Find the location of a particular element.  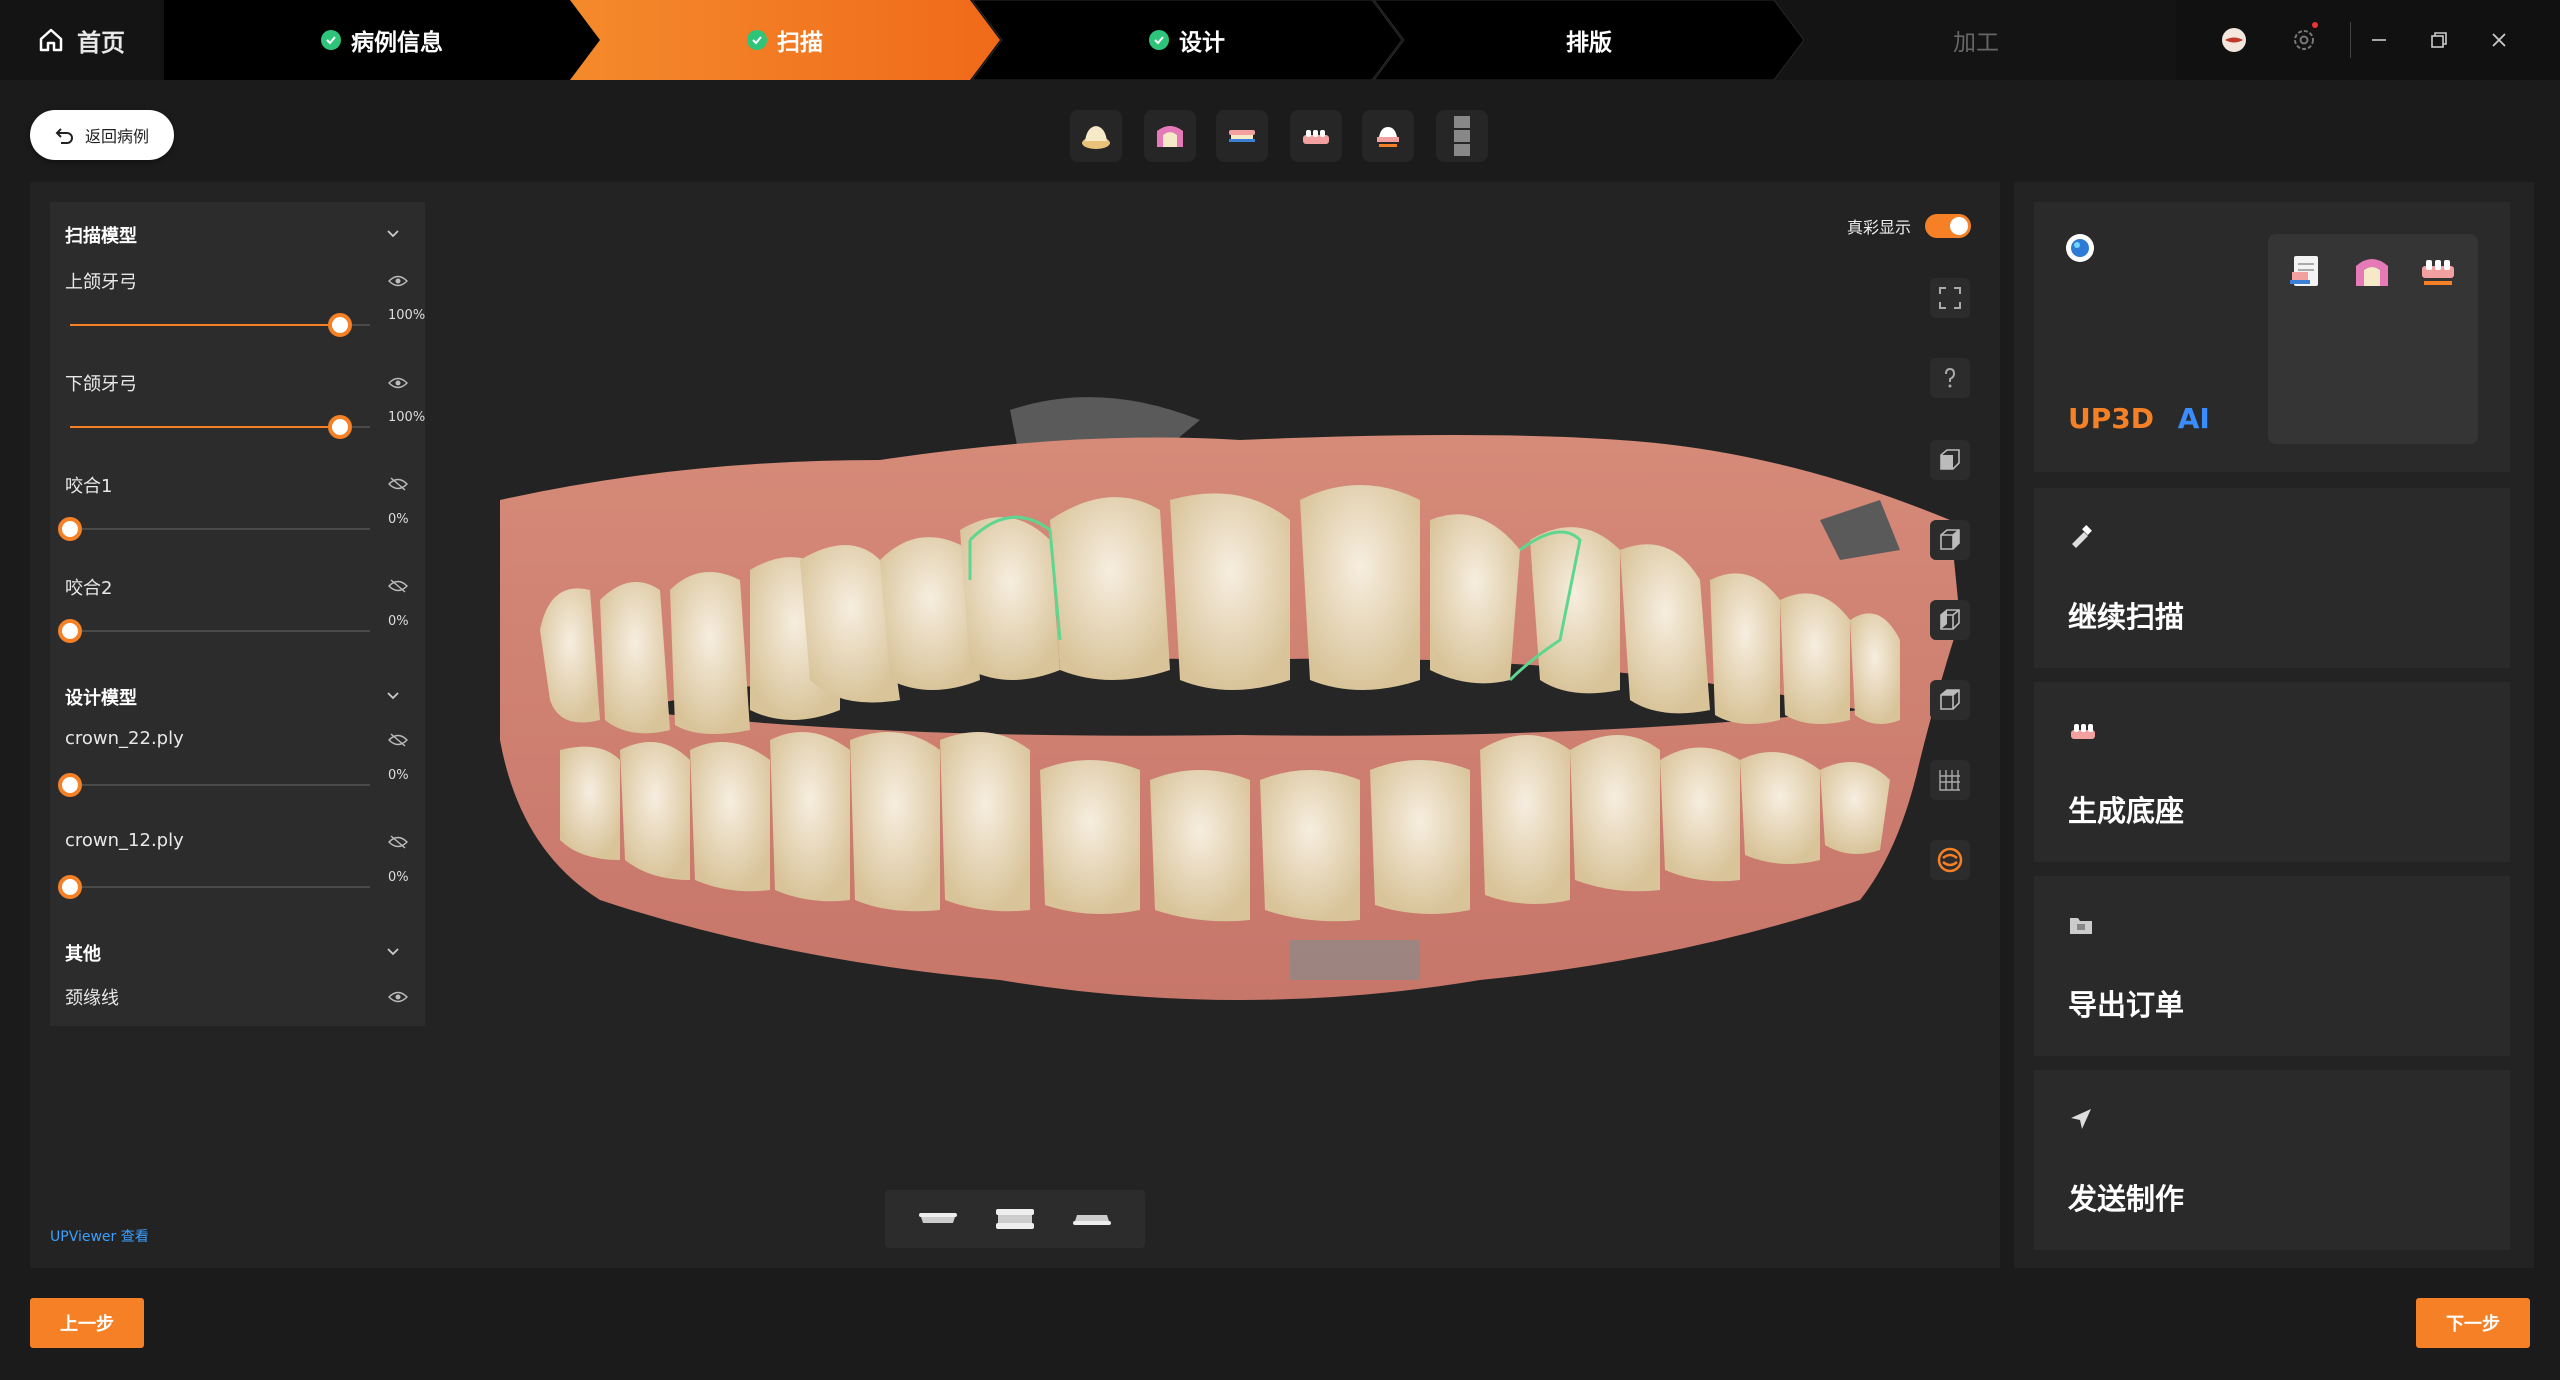

back-to-case-button: 返回病例 is located at coordinates (102, 135).